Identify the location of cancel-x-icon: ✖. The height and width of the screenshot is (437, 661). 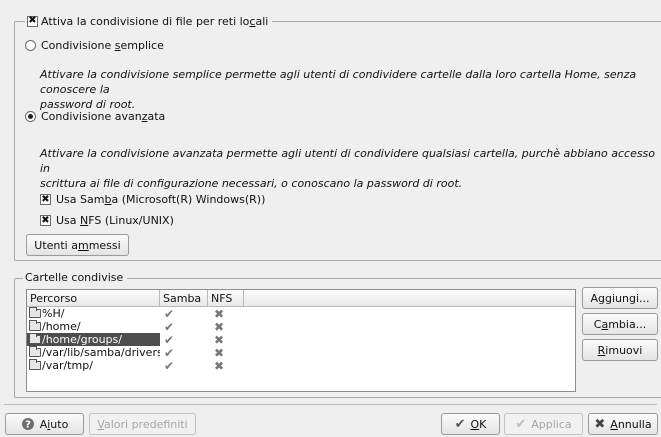
(600, 424).